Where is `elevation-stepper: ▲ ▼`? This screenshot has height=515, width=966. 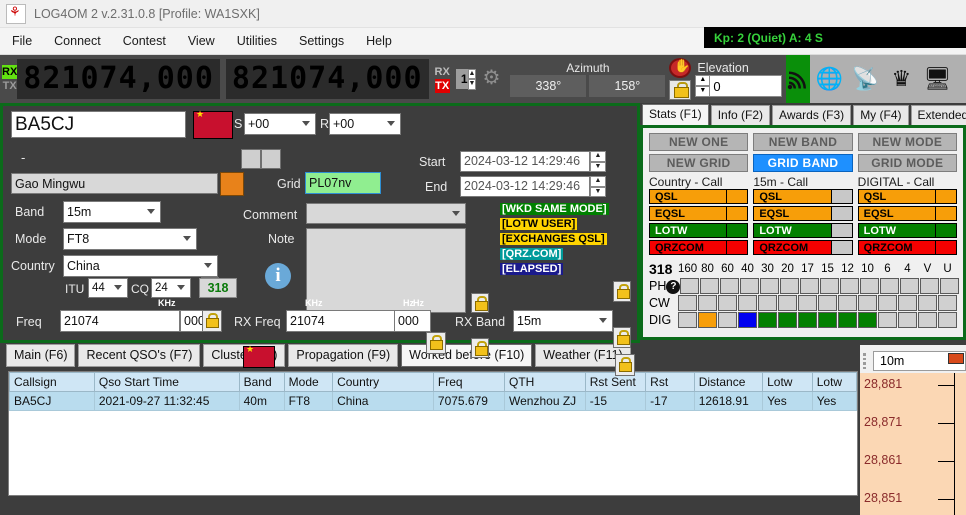 elevation-stepper: ▲ ▼ is located at coordinates (703, 86).